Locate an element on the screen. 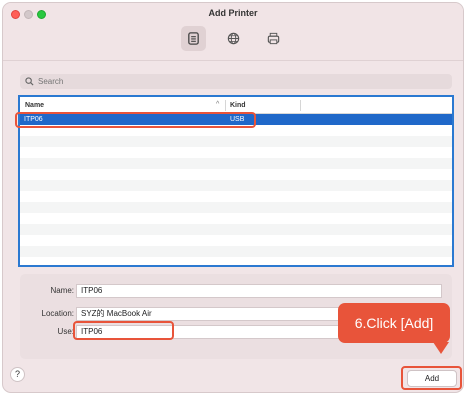 The width and height of the screenshot is (466, 395). search-input is located at coordinates (188, 81).